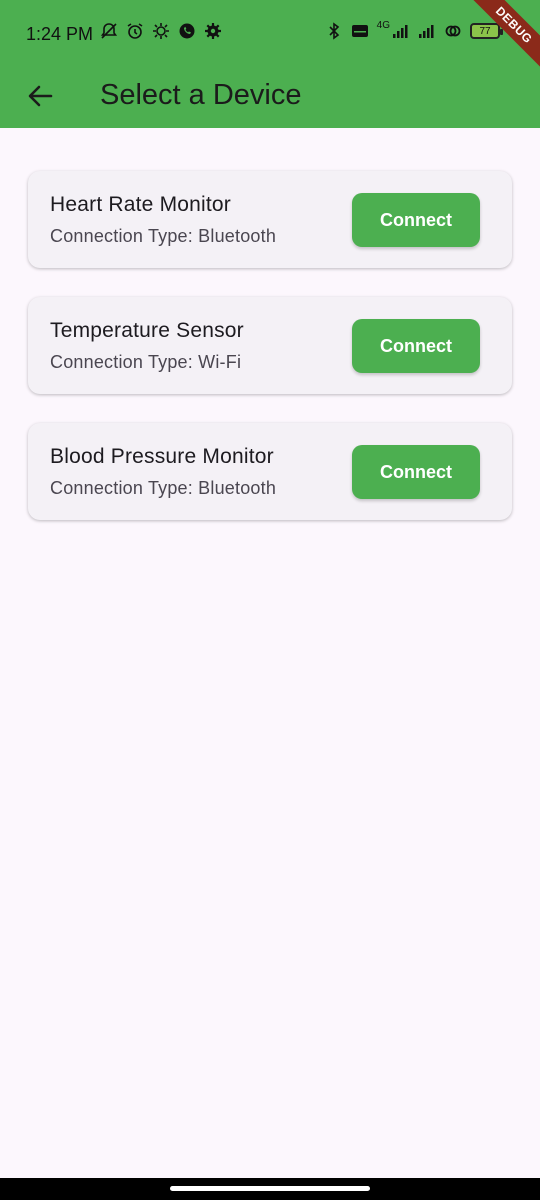 The image size is (540, 1200). I want to click on status-time: 1:24 PM, so click(60, 34).